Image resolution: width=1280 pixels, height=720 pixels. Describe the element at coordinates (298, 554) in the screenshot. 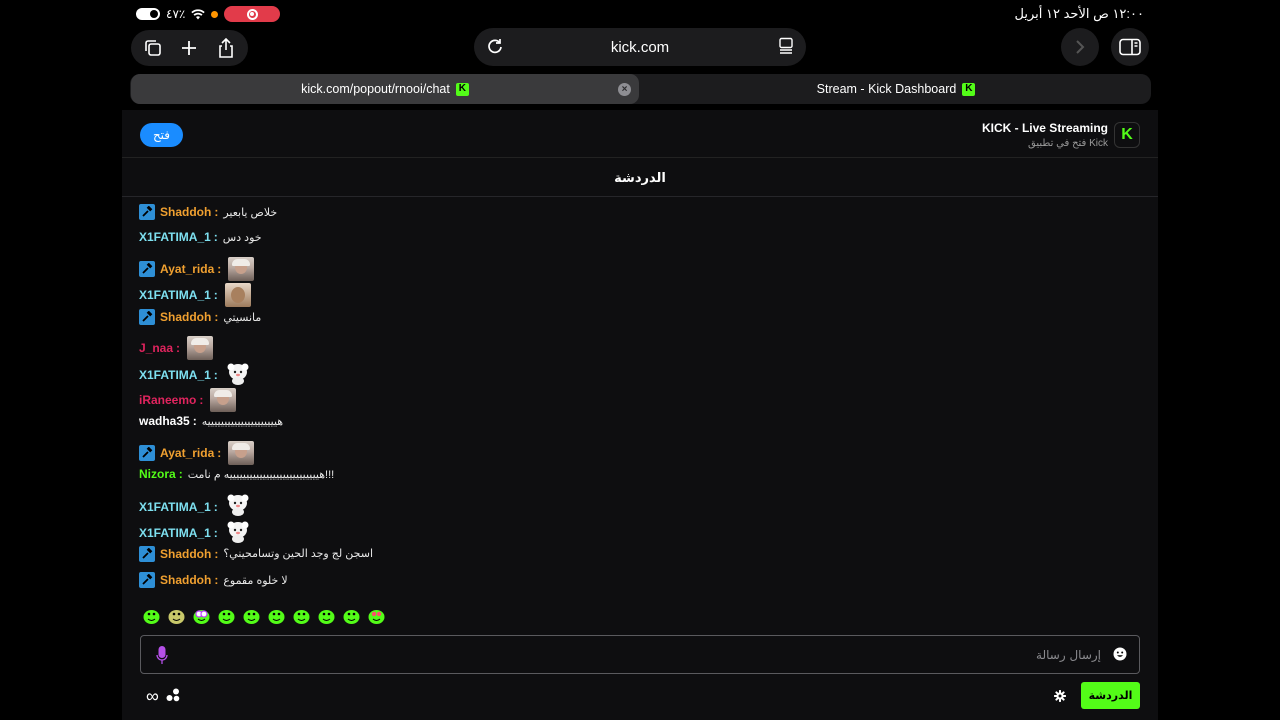

I see `chat-message-text: اسجن لج وجد الحين وتسامحيني؟` at that location.